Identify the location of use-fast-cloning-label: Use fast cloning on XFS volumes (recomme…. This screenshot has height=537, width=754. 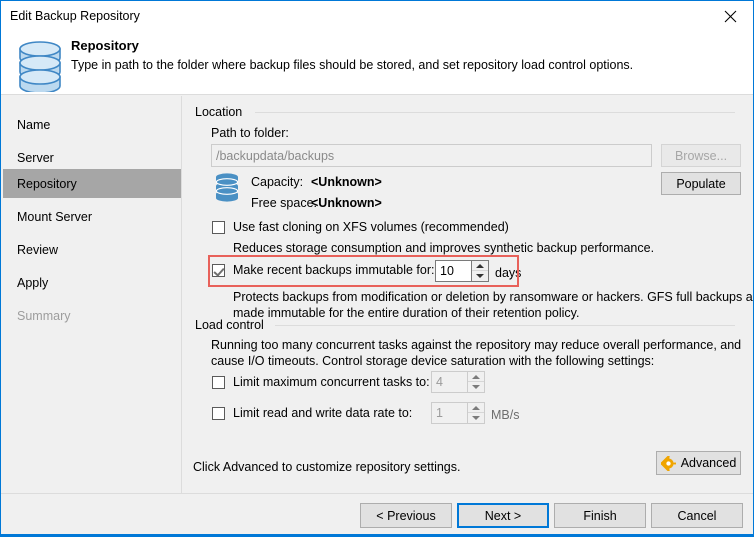
(371, 227).